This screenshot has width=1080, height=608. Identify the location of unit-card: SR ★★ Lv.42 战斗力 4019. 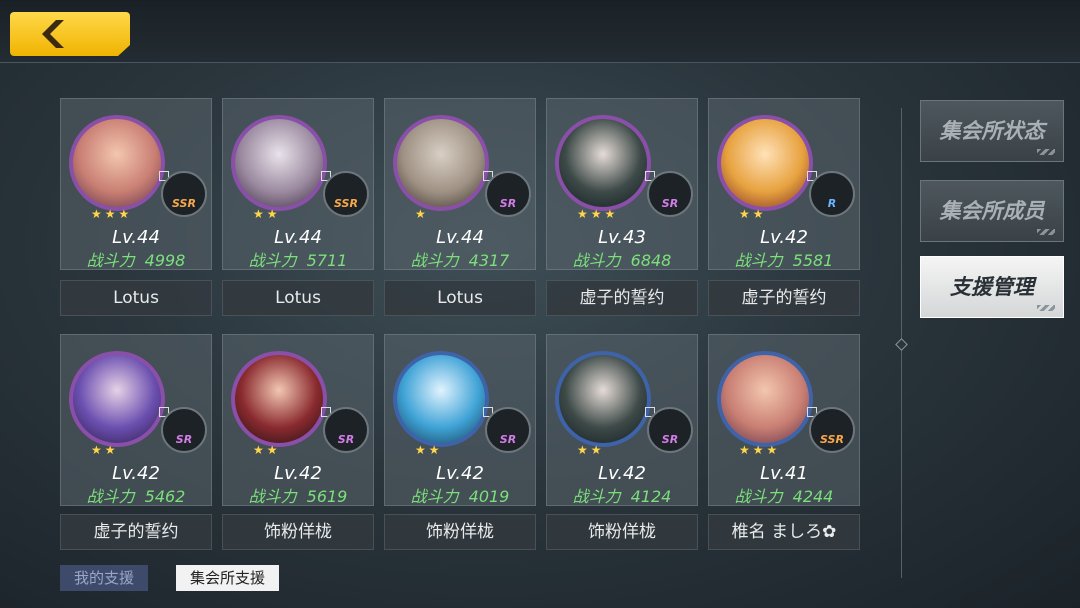
(460, 420).